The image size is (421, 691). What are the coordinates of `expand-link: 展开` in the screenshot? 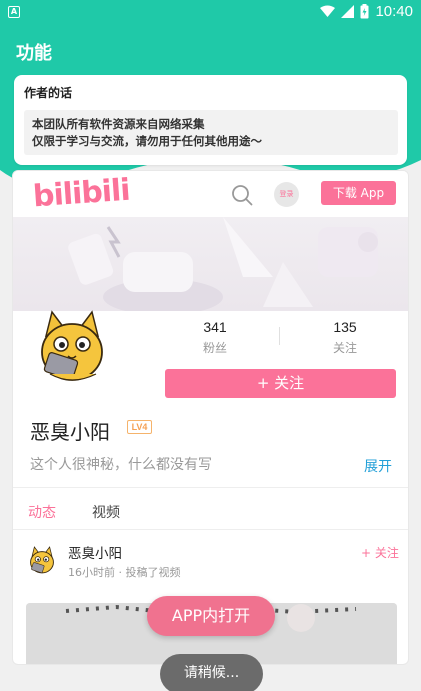 It's located at (378, 466).